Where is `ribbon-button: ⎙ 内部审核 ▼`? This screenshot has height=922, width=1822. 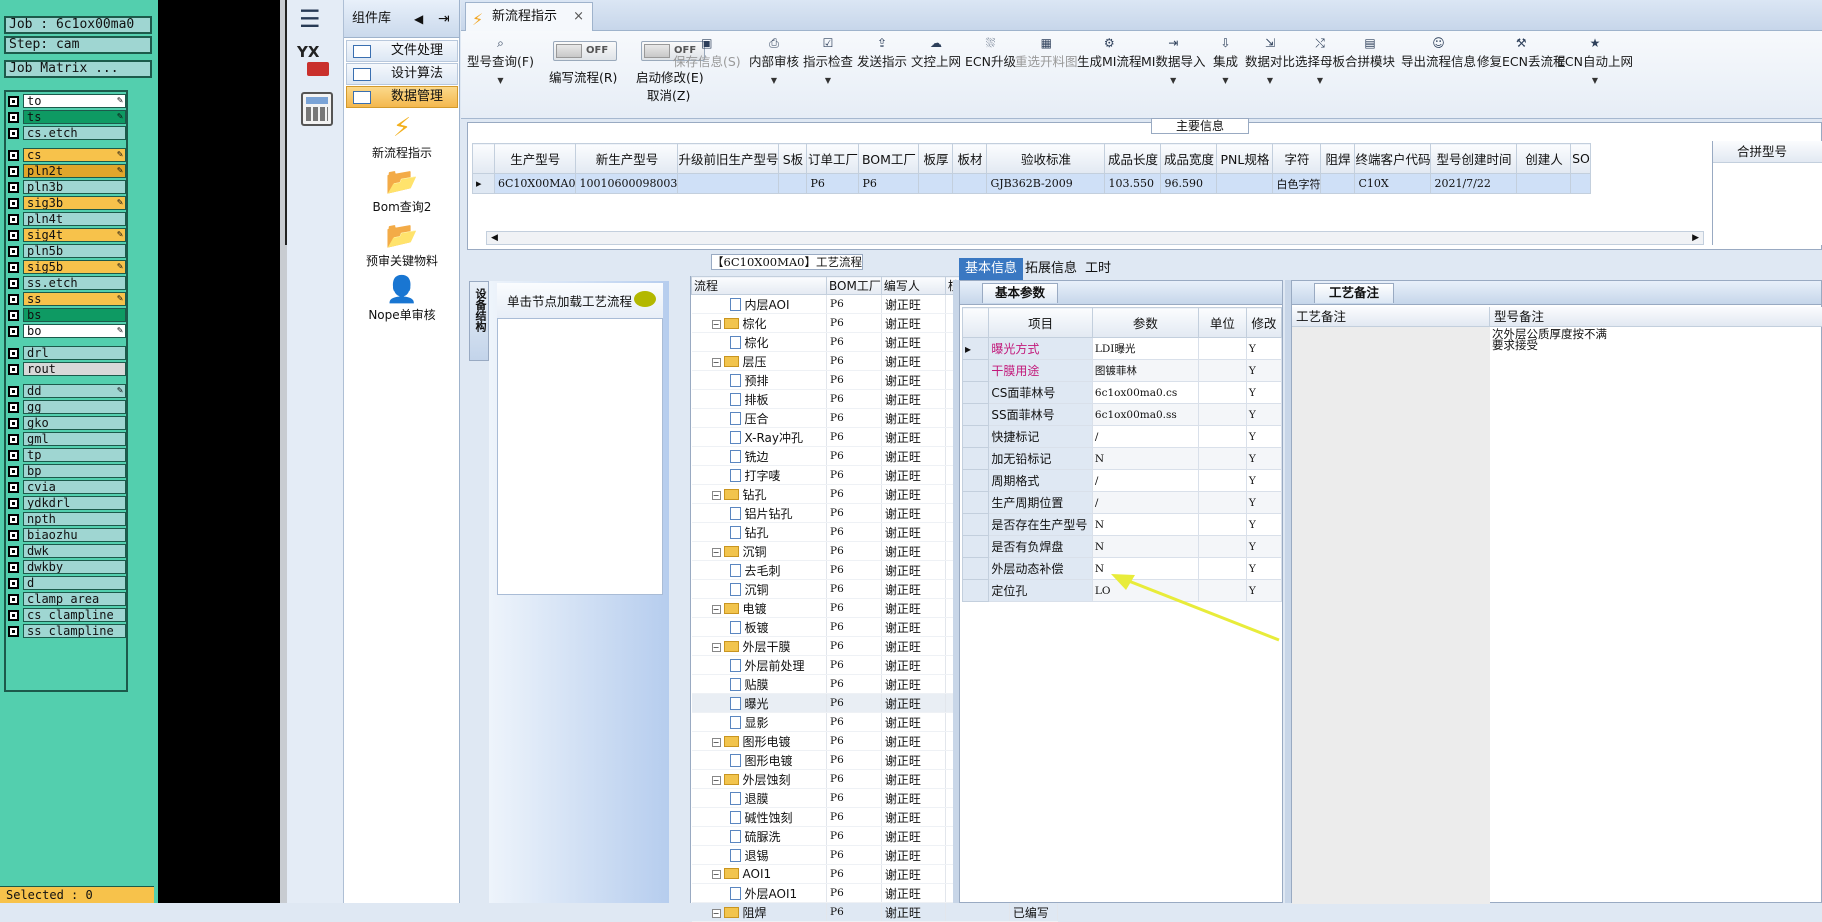
ribbon-button: ⎙ 内部审核 ▼ is located at coordinates (774, 60).